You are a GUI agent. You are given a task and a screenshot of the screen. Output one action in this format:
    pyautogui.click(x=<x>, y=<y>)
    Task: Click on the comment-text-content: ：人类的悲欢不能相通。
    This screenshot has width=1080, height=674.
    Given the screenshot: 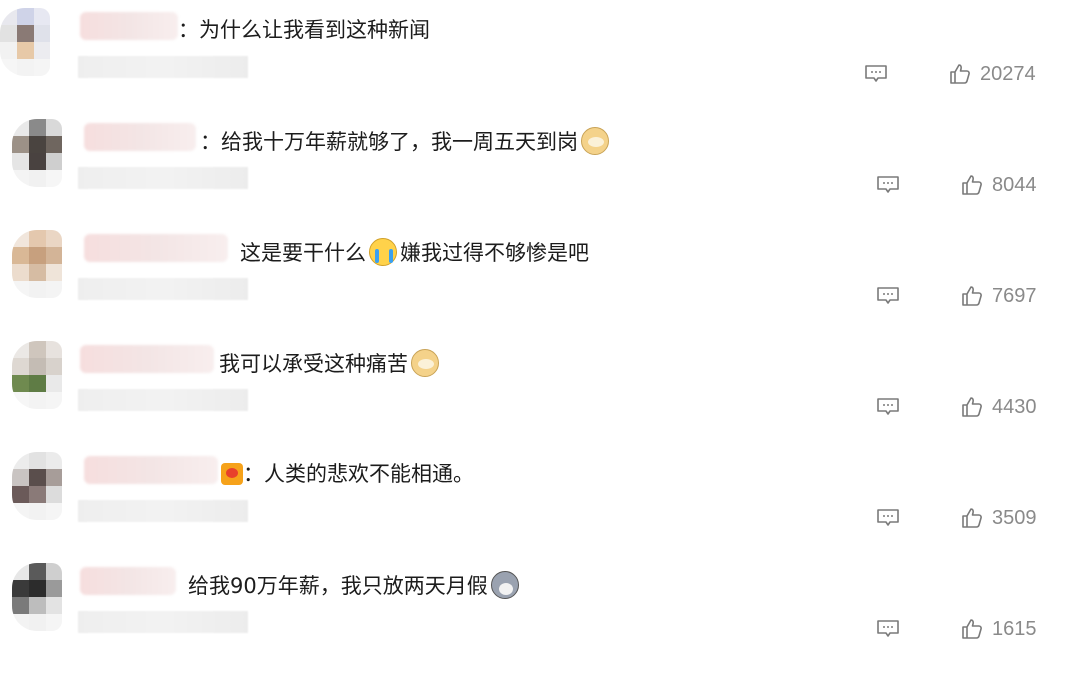 What is the action you would take?
    pyautogui.click(x=358, y=474)
    